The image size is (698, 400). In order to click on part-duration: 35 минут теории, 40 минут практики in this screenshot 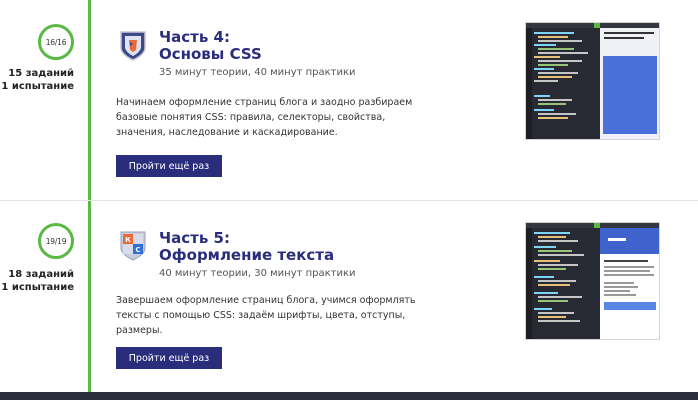, I will do `click(257, 72)`.